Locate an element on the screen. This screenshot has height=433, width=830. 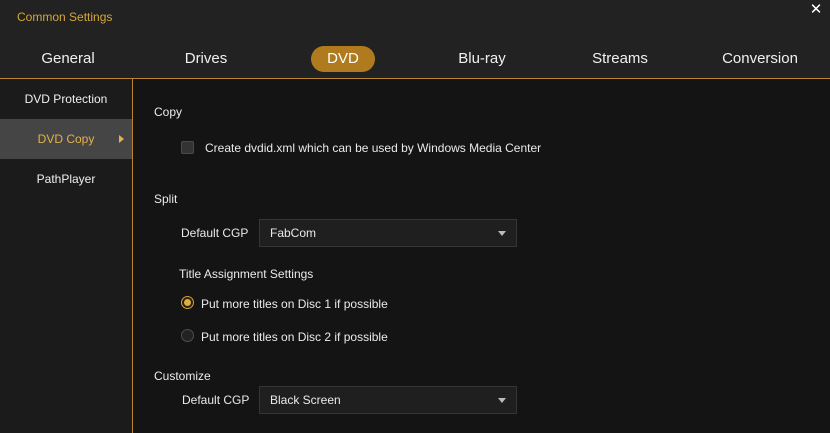
sidebar-item-pathplayer: PathPlayer is located at coordinates (66, 179).